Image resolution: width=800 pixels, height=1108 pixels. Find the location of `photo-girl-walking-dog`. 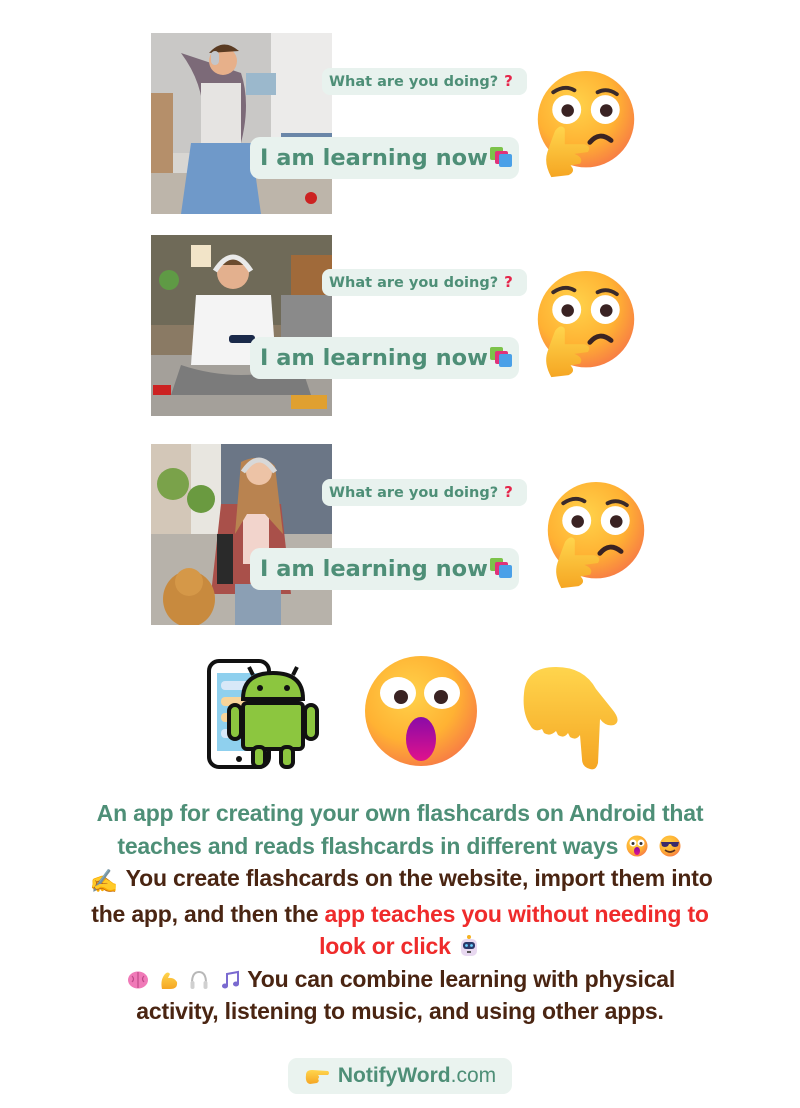

photo-girl-walking-dog is located at coordinates (241, 534).